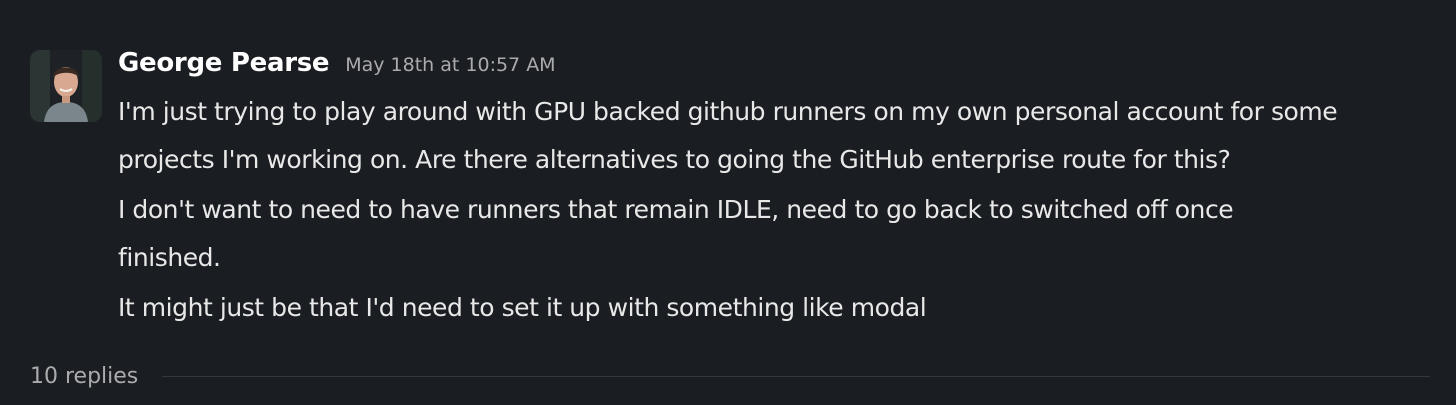 The height and width of the screenshot is (405, 1456). What do you see at coordinates (796, 376) in the screenshot?
I see `thread-divider` at bounding box center [796, 376].